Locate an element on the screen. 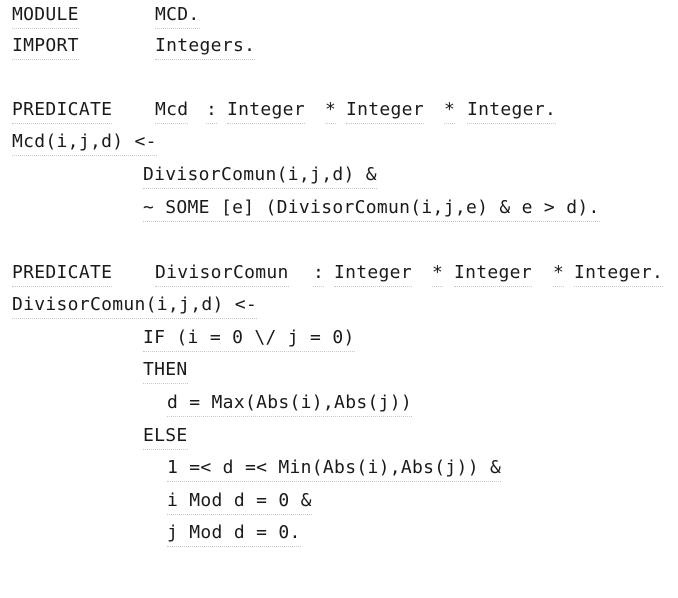 The image size is (678, 598). clause-head: Mcd(i,j,d) <- is located at coordinates (84, 142).